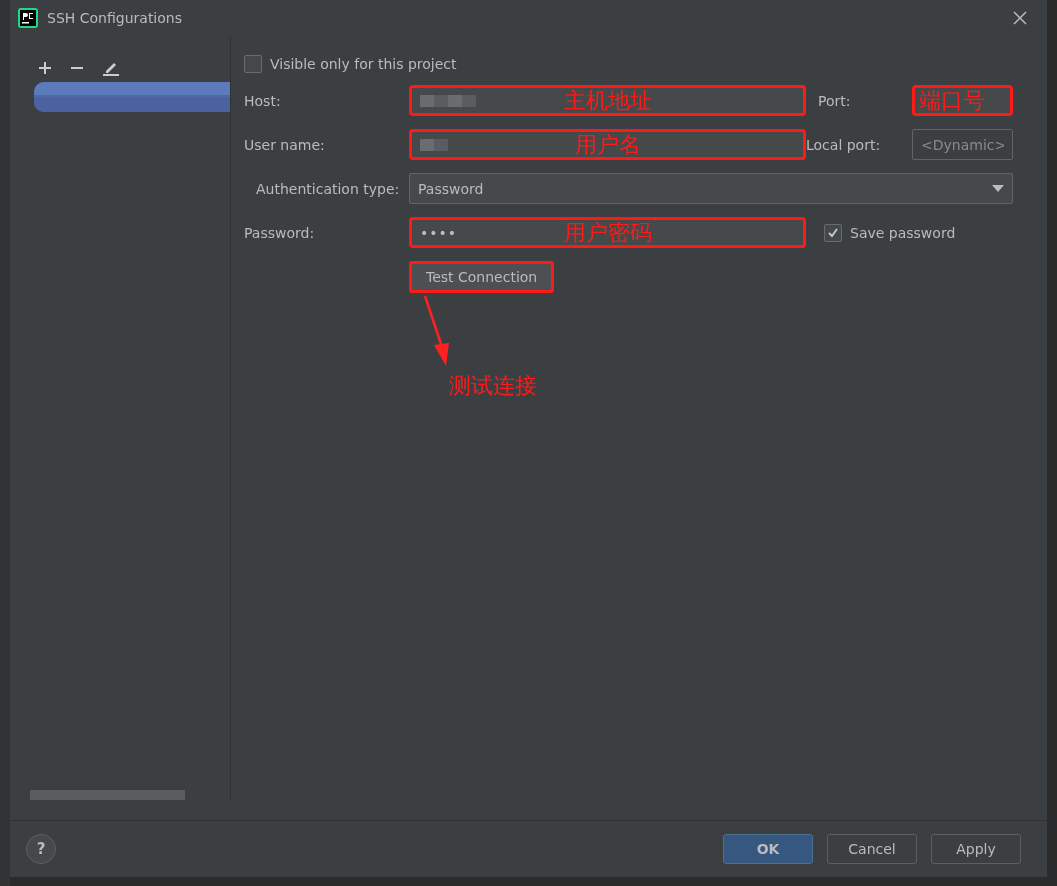 This screenshot has height=886, width=1057. Describe the element at coordinates (976, 849) in the screenshot. I see `dialog-button: Apply` at that location.